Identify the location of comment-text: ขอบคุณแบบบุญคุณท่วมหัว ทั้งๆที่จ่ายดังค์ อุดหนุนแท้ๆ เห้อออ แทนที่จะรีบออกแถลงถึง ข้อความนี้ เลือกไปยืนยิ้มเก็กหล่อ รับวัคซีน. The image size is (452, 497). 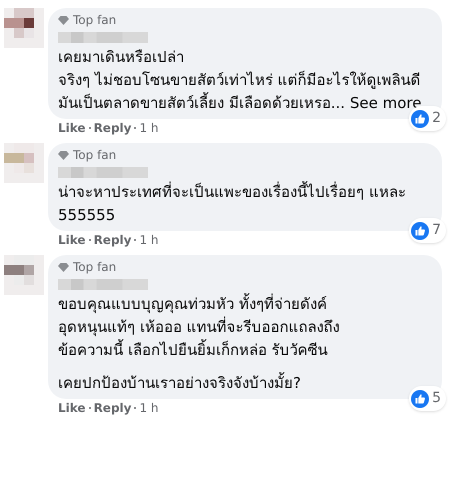
(199, 327).